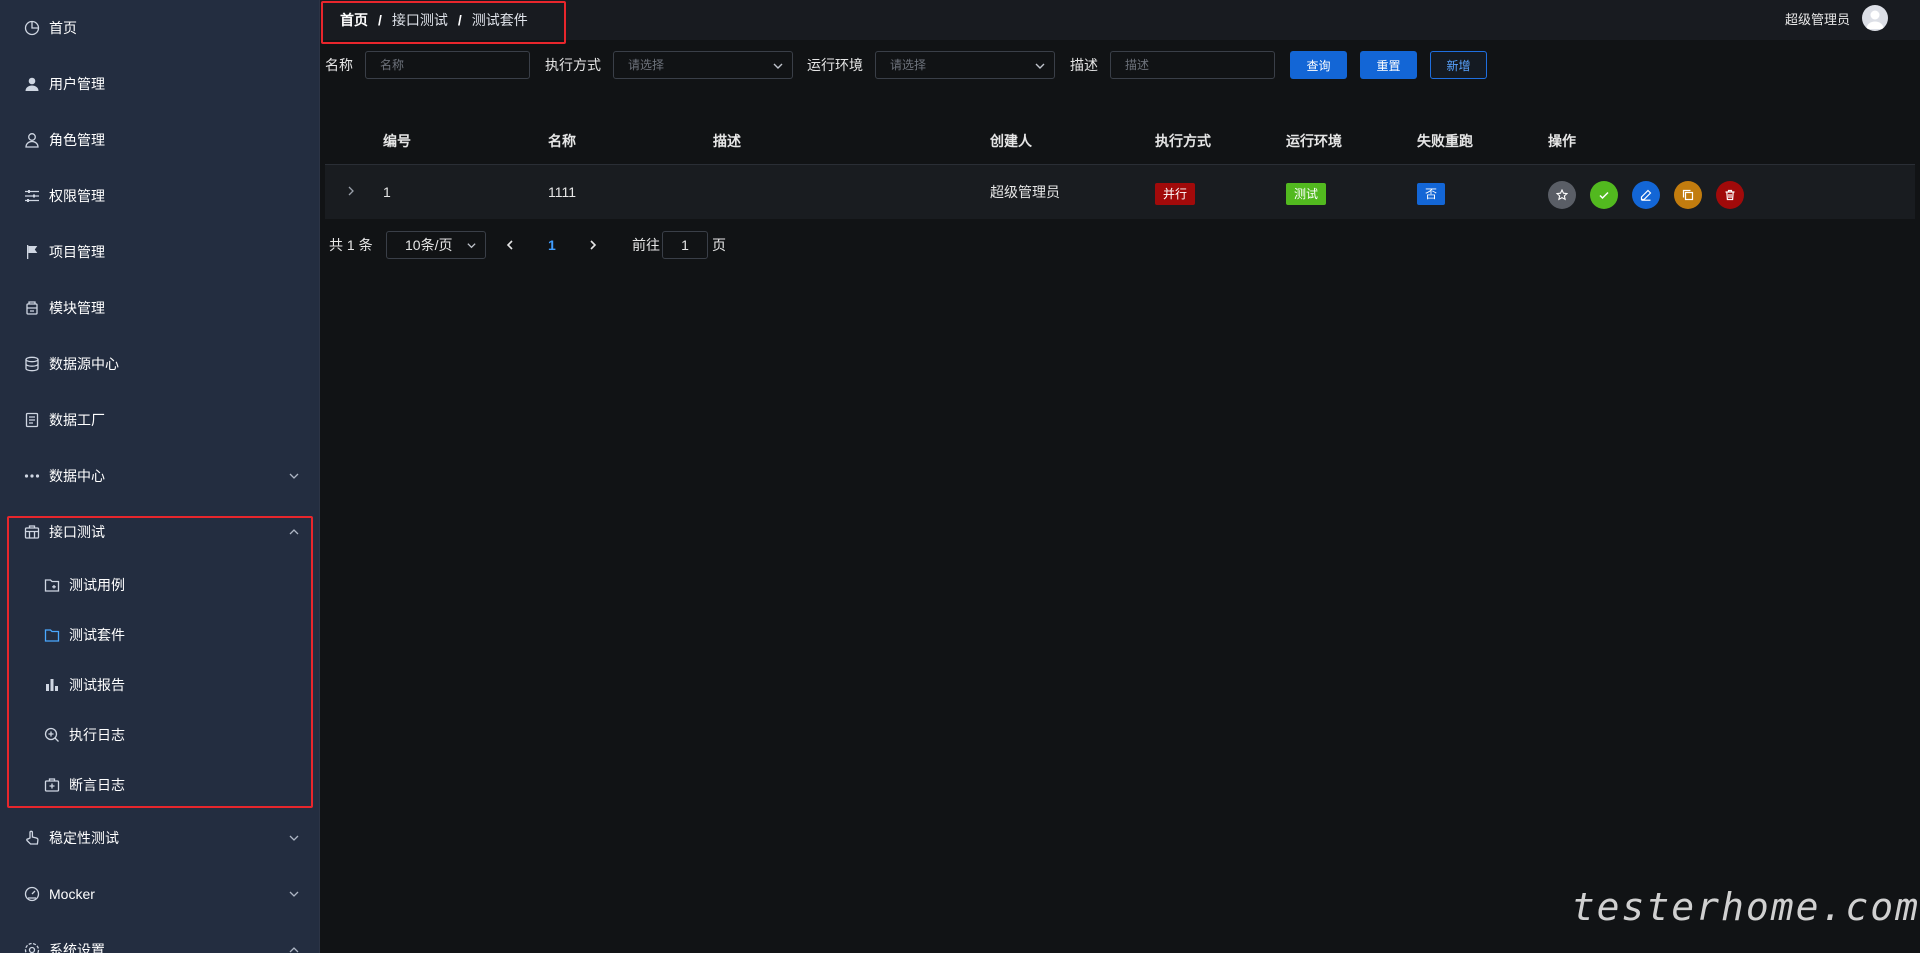  What do you see at coordinates (1025, 192) in the screenshot?
I see `cell-creator: 超级管理员` at bounding box center [1025, 192].